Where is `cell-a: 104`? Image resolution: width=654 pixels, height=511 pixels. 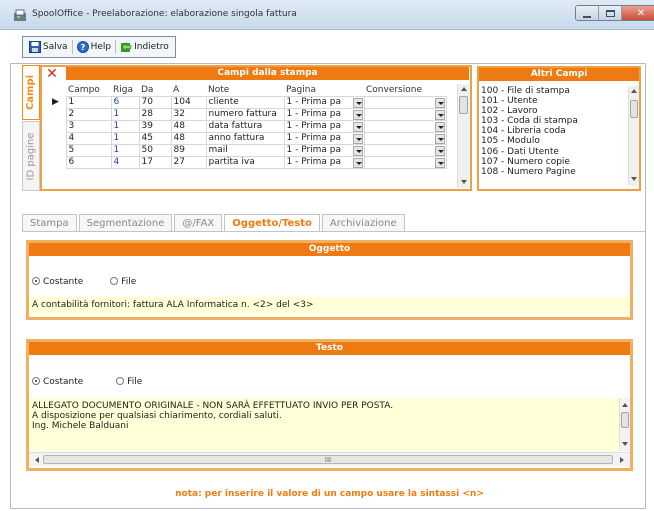 cell-a: 104 is located at coordinates (188, 102).